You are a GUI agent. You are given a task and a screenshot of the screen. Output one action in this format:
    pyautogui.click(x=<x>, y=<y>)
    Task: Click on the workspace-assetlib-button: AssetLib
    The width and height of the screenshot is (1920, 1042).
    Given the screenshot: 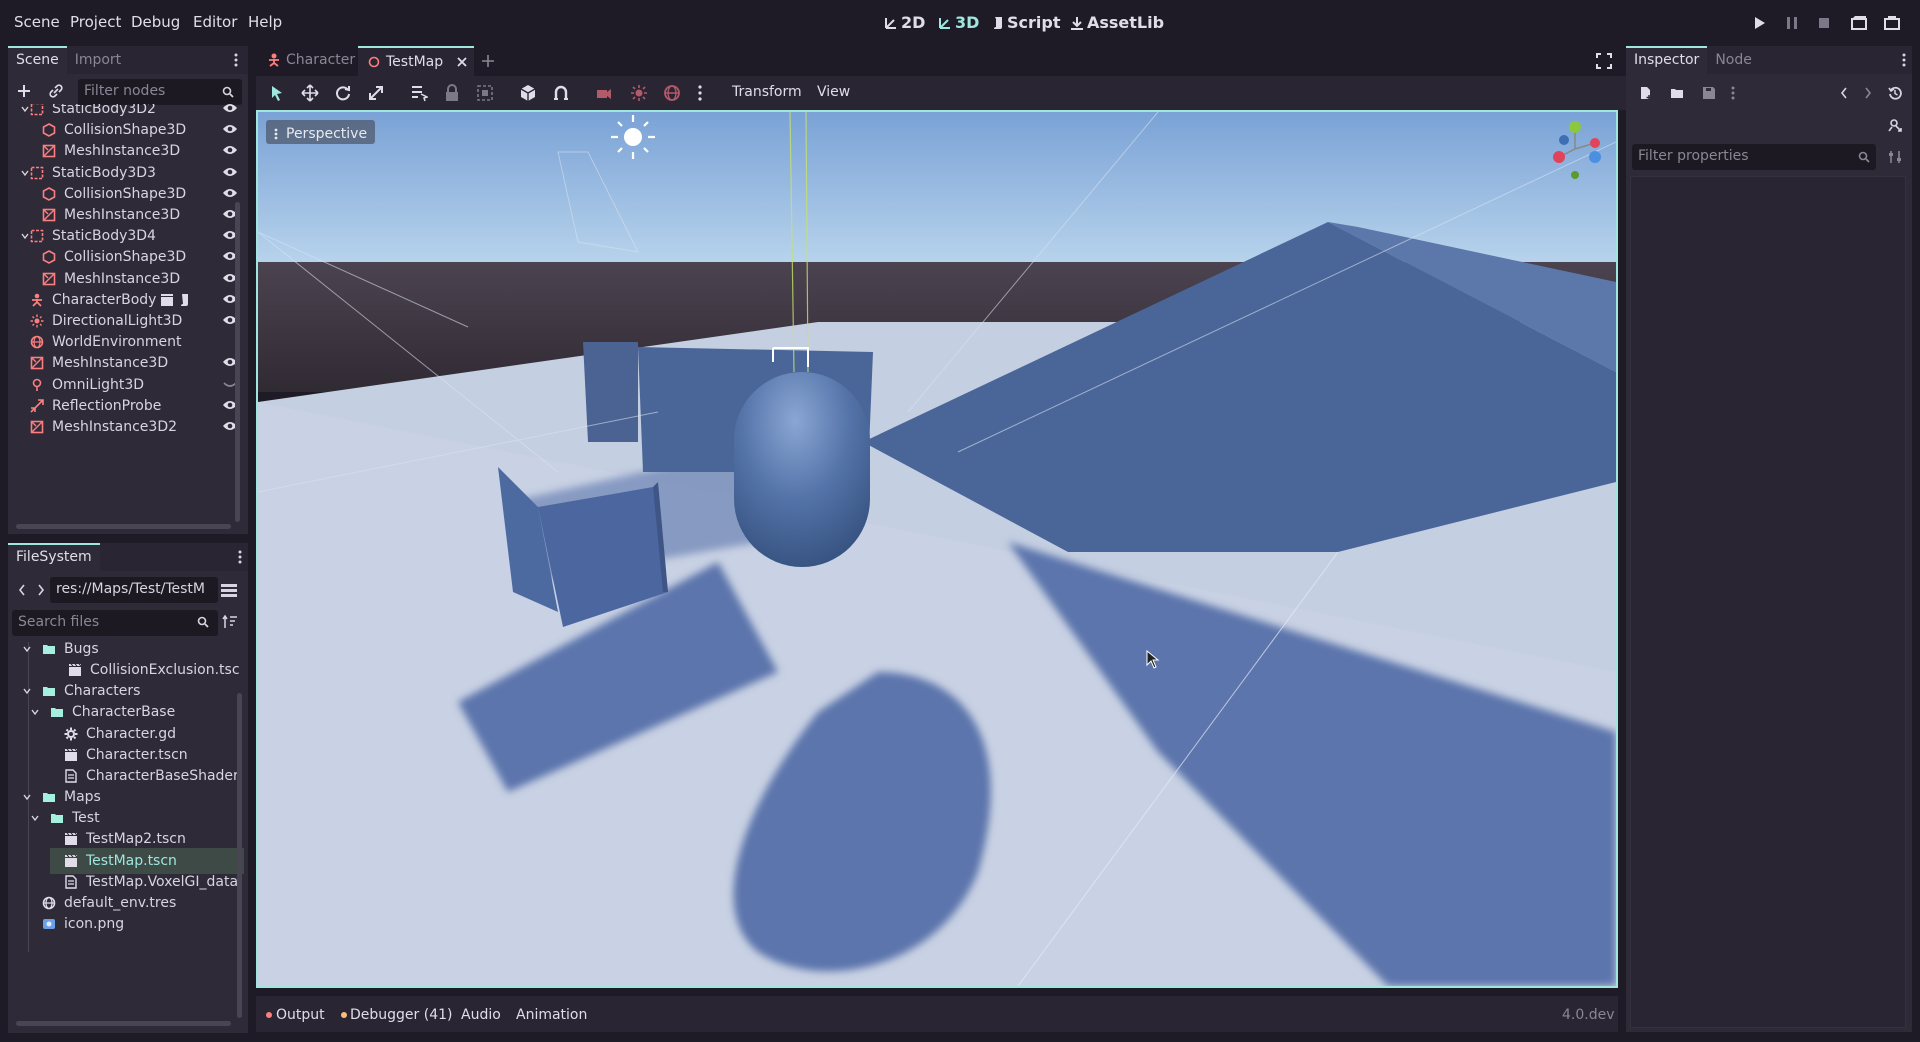 What is the action you would take?
    pyautogui.click(x=1117, y=22)
    